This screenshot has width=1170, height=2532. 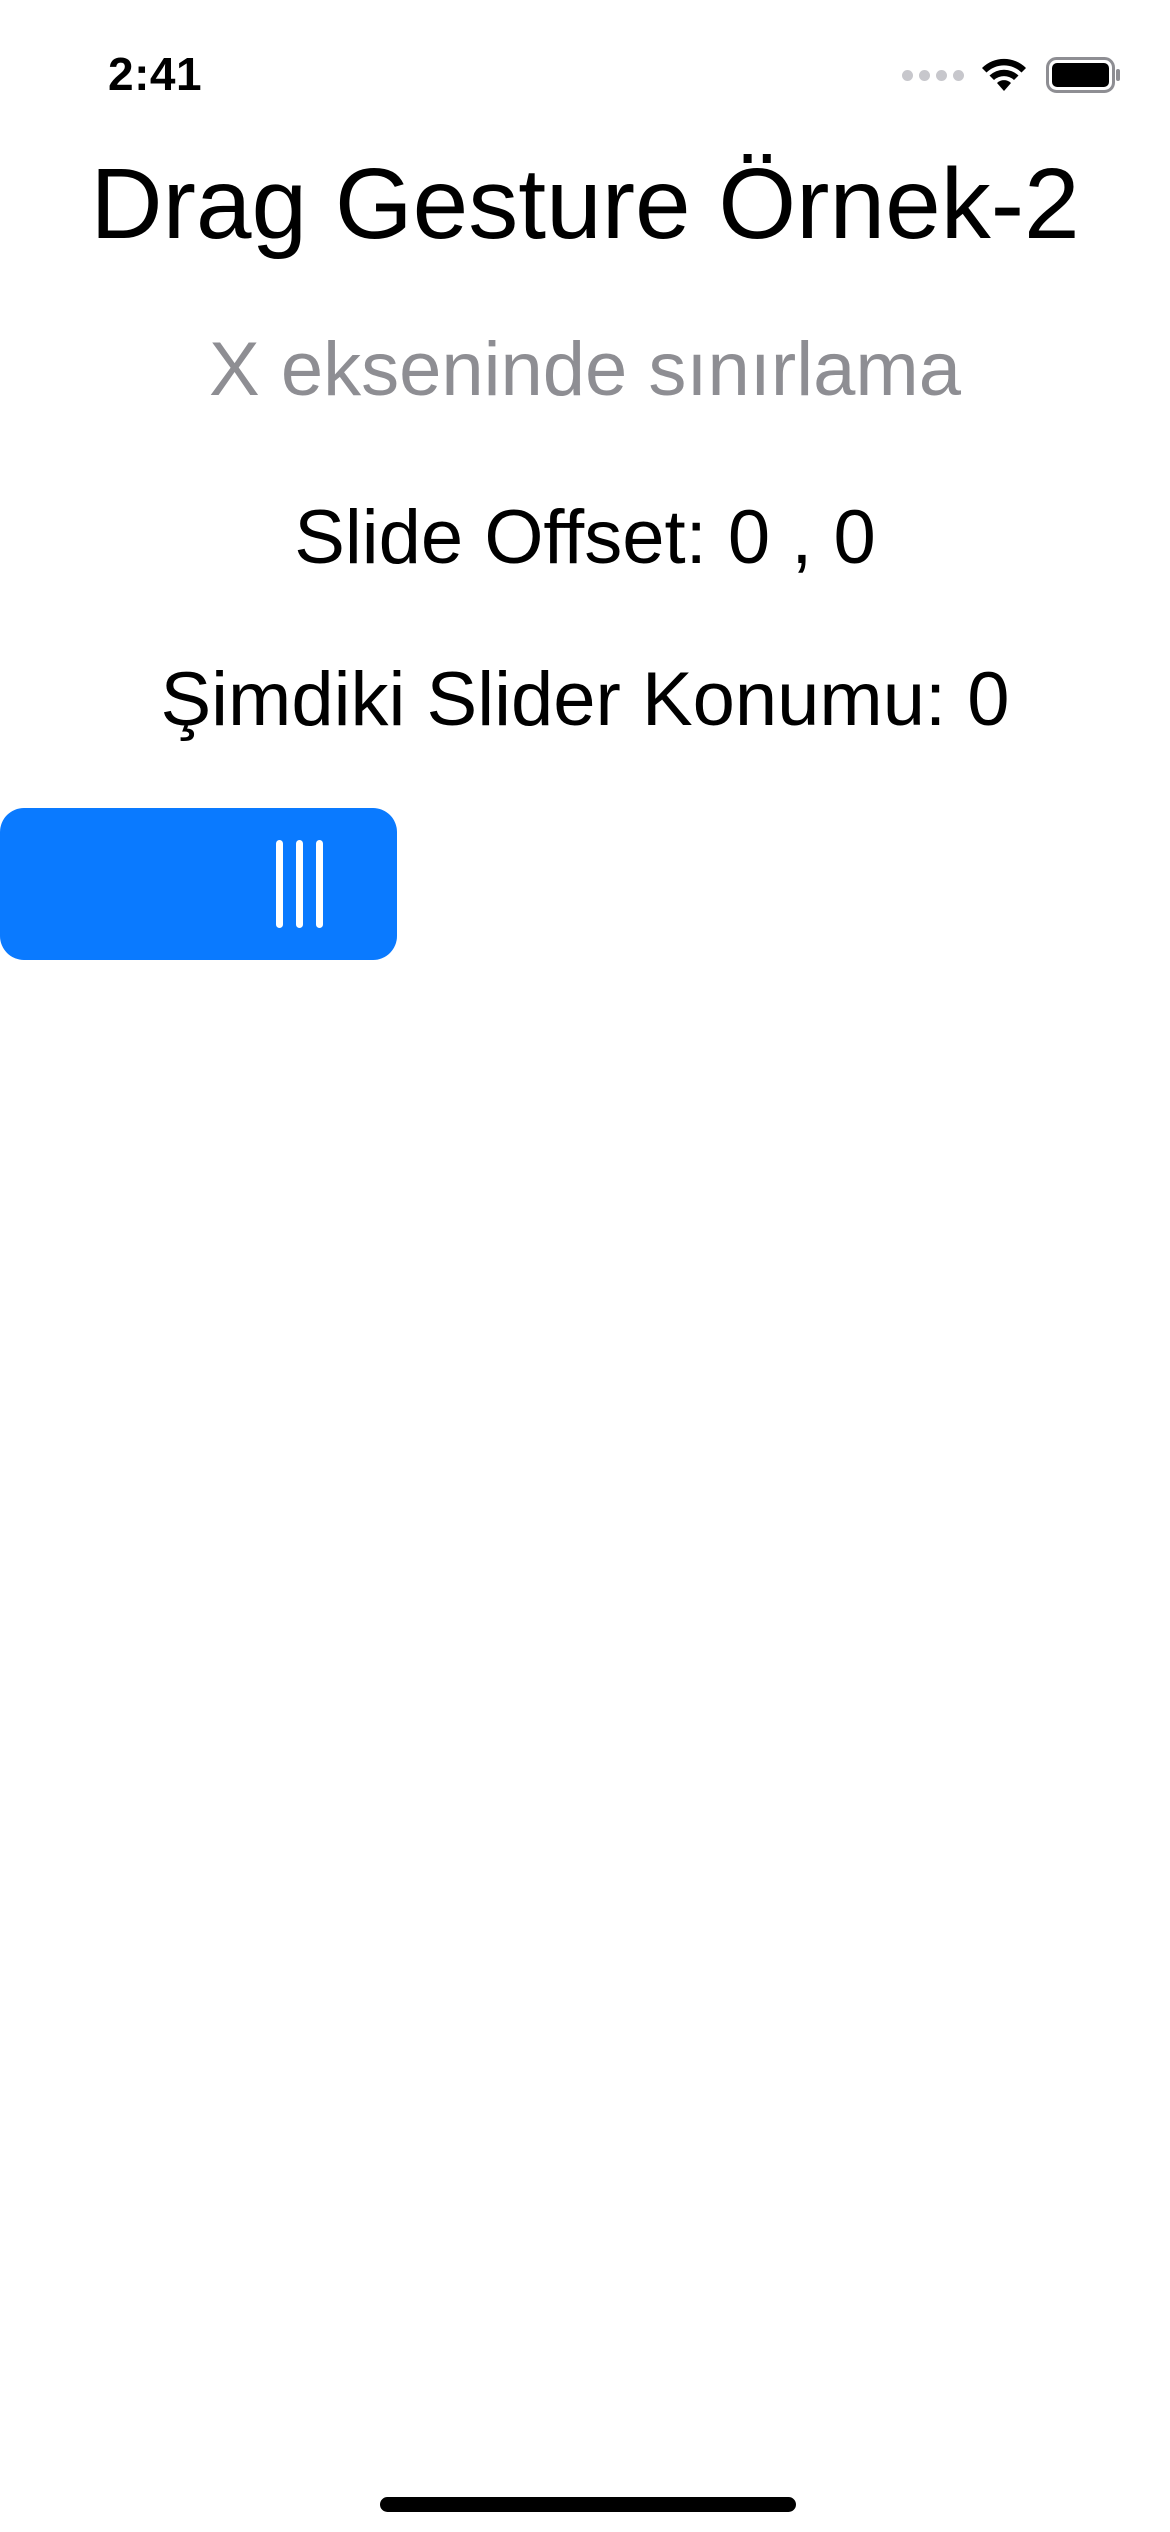 What do you see at coordinates (588, 2504) in the screenshot?
I see `home-indicator` at bounding box center [588, 2504].